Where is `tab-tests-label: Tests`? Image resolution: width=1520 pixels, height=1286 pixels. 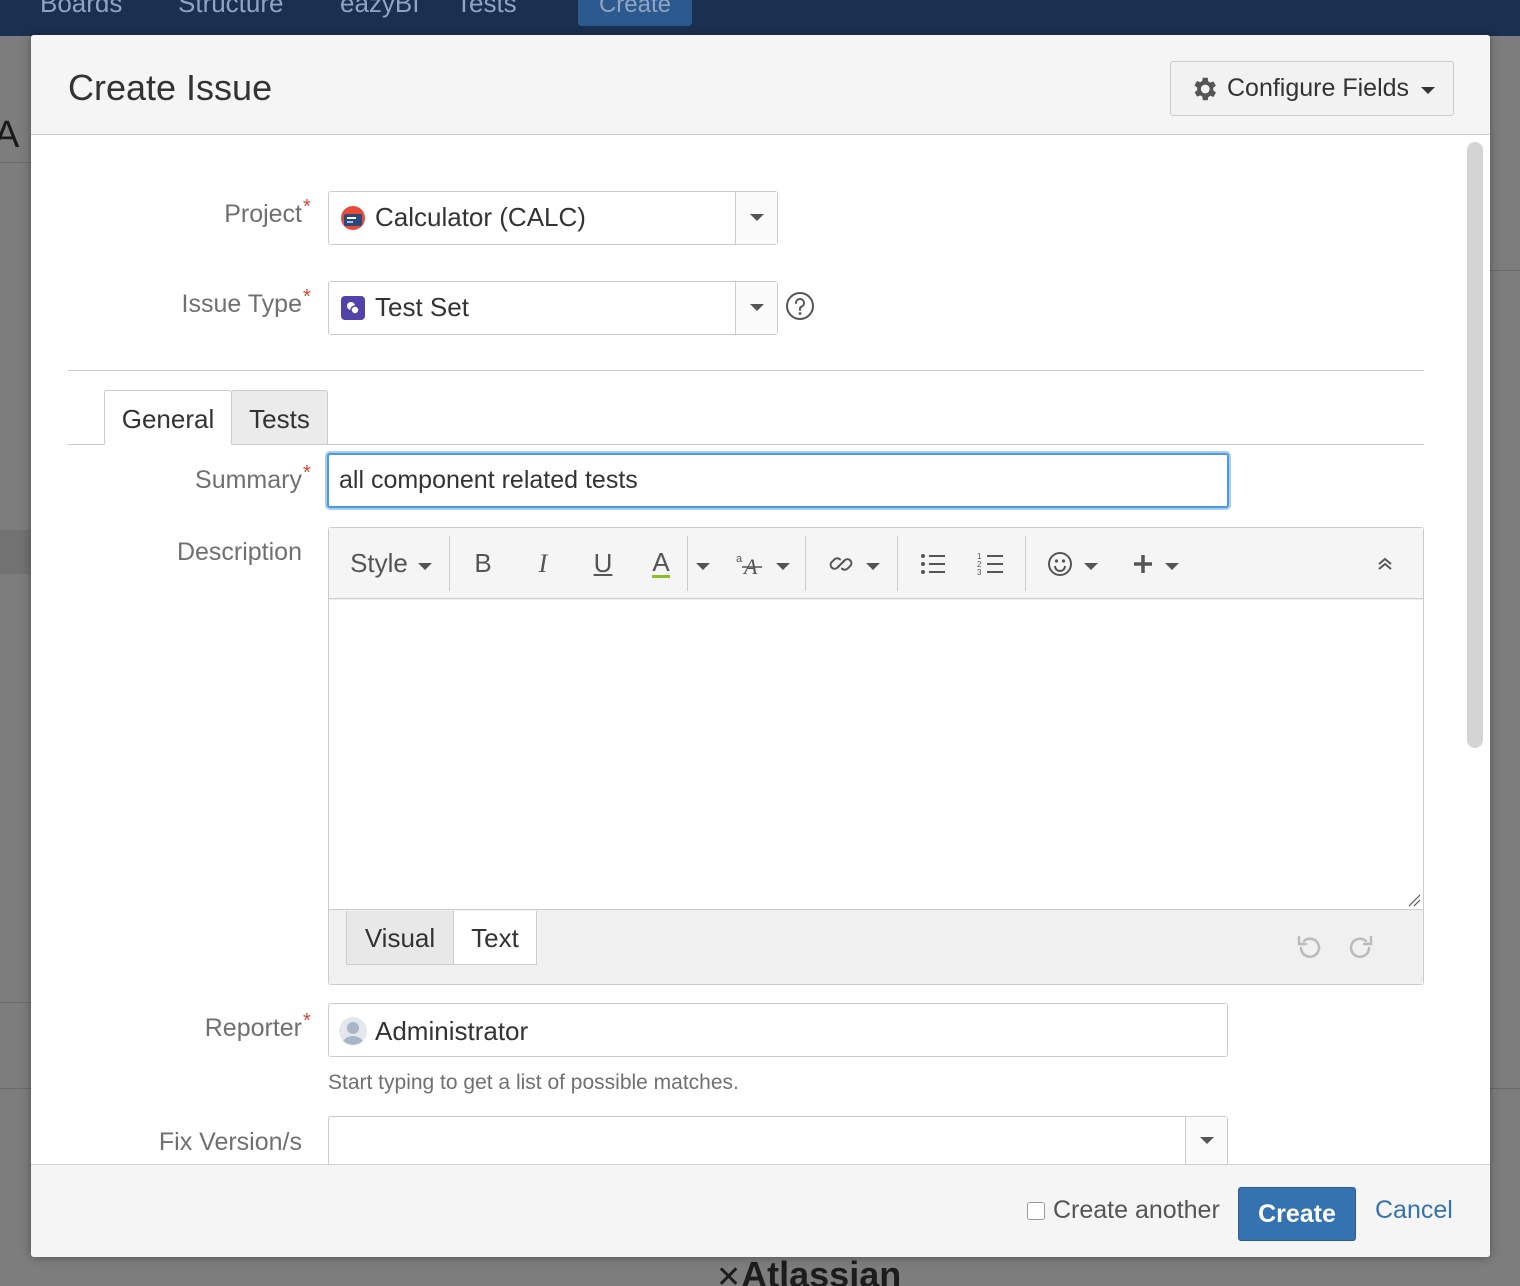
tab-tests-label: Tests is located at coordinates (279, 419).